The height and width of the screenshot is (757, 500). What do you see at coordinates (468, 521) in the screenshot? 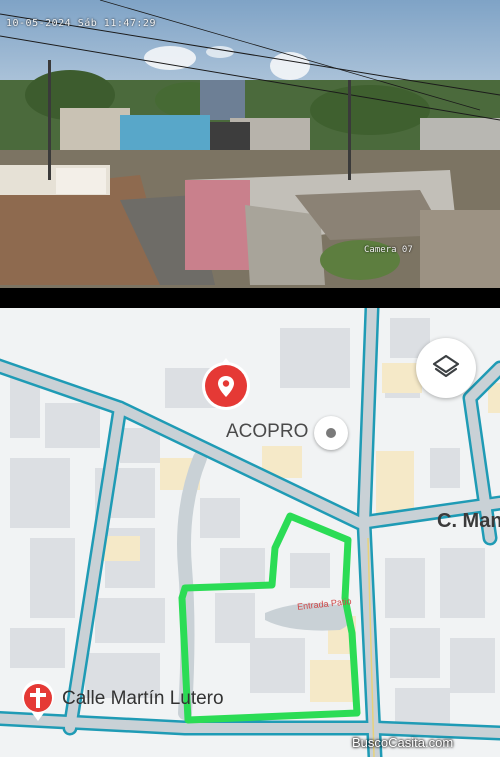
I see `street-label-east: C. Mane` at bounding box center [468, 521].